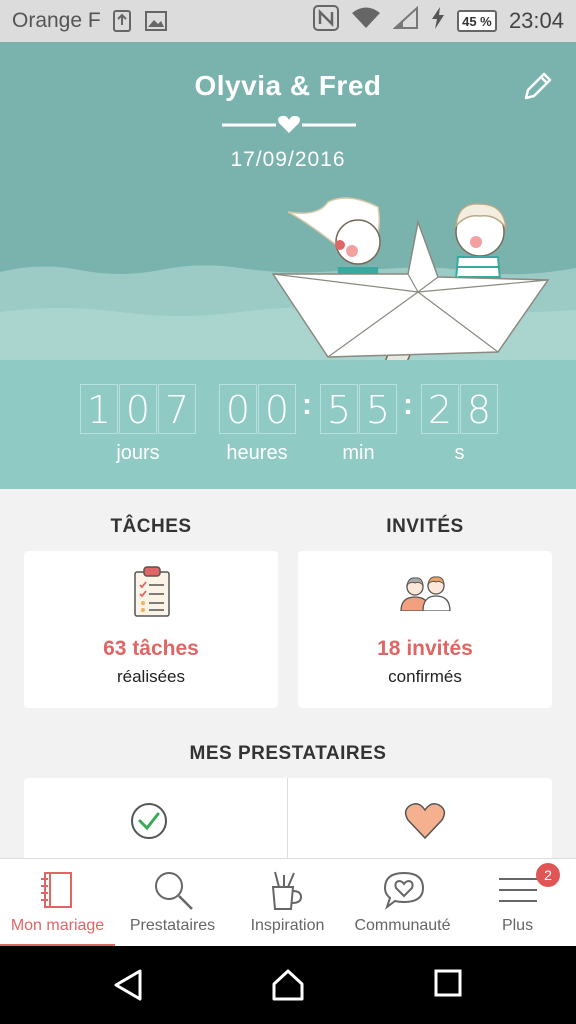  I want to click on nav-label: Communauté, so click(402, 925).